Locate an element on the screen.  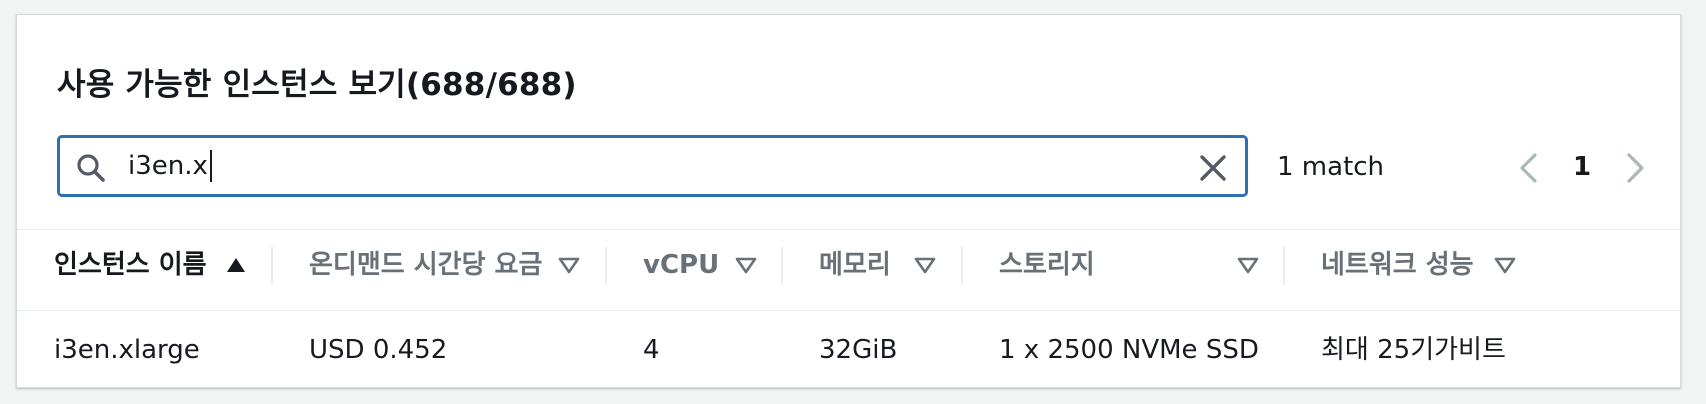
chevron-left-icon is located at coordinates (1529, 168).